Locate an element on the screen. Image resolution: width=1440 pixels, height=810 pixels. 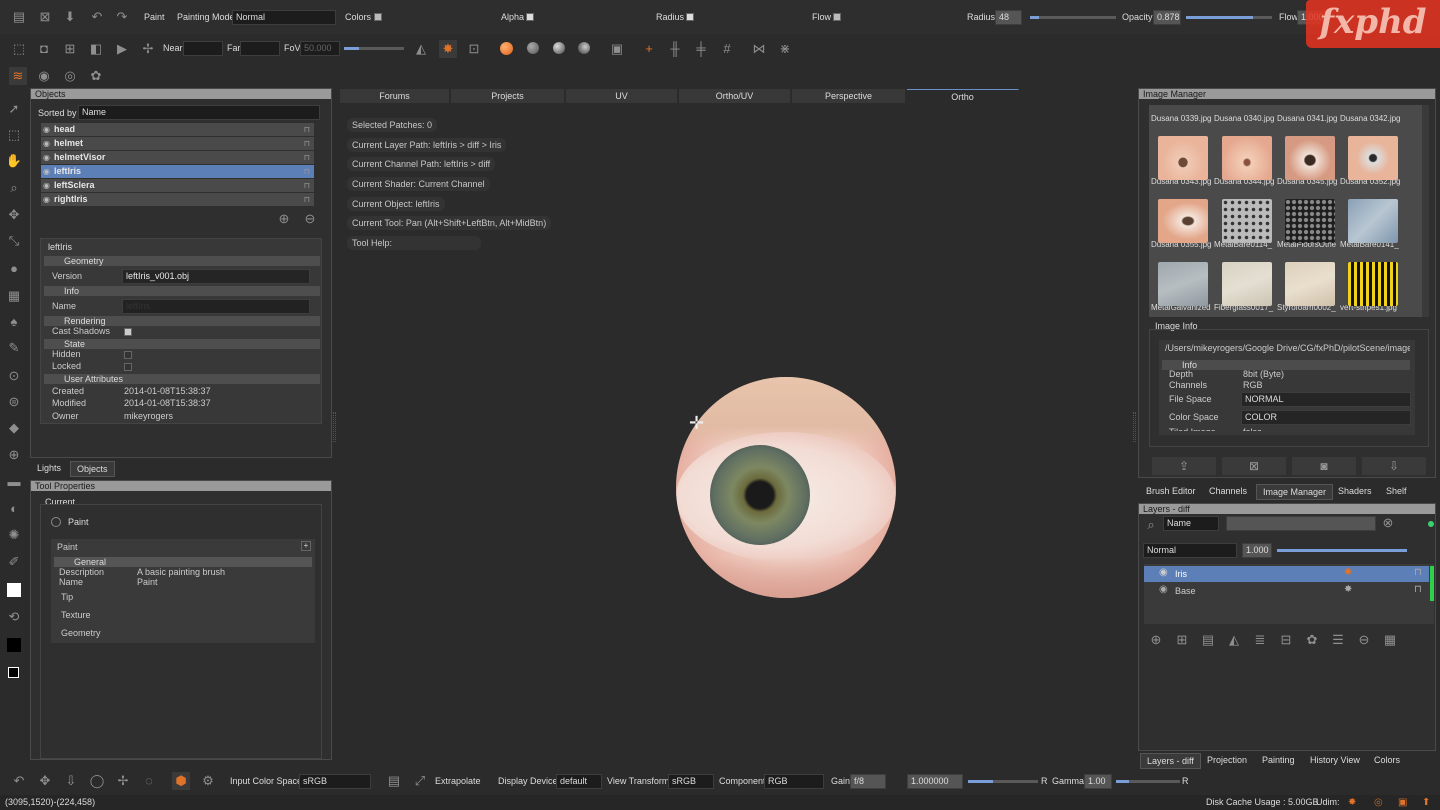
flow-checkbox is located at coordinates (837, 17).